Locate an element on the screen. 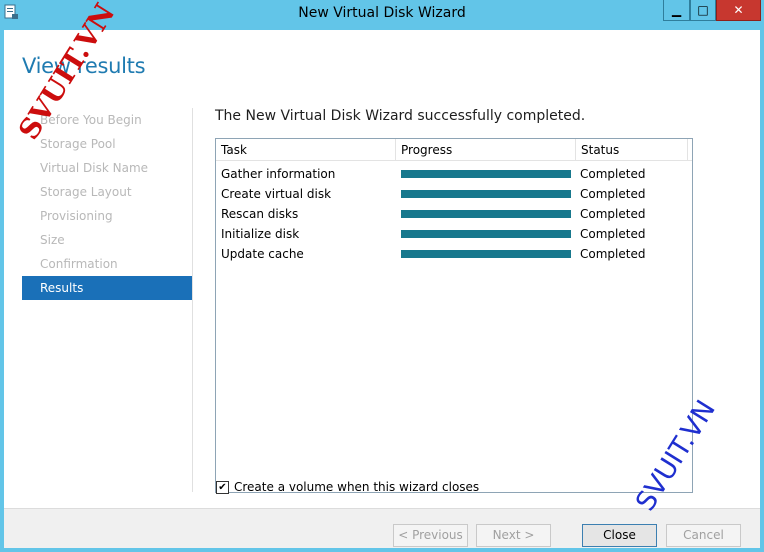 The width and height of the screenshot is (764, 552). nav-divider is located at coordinates (192, 300).